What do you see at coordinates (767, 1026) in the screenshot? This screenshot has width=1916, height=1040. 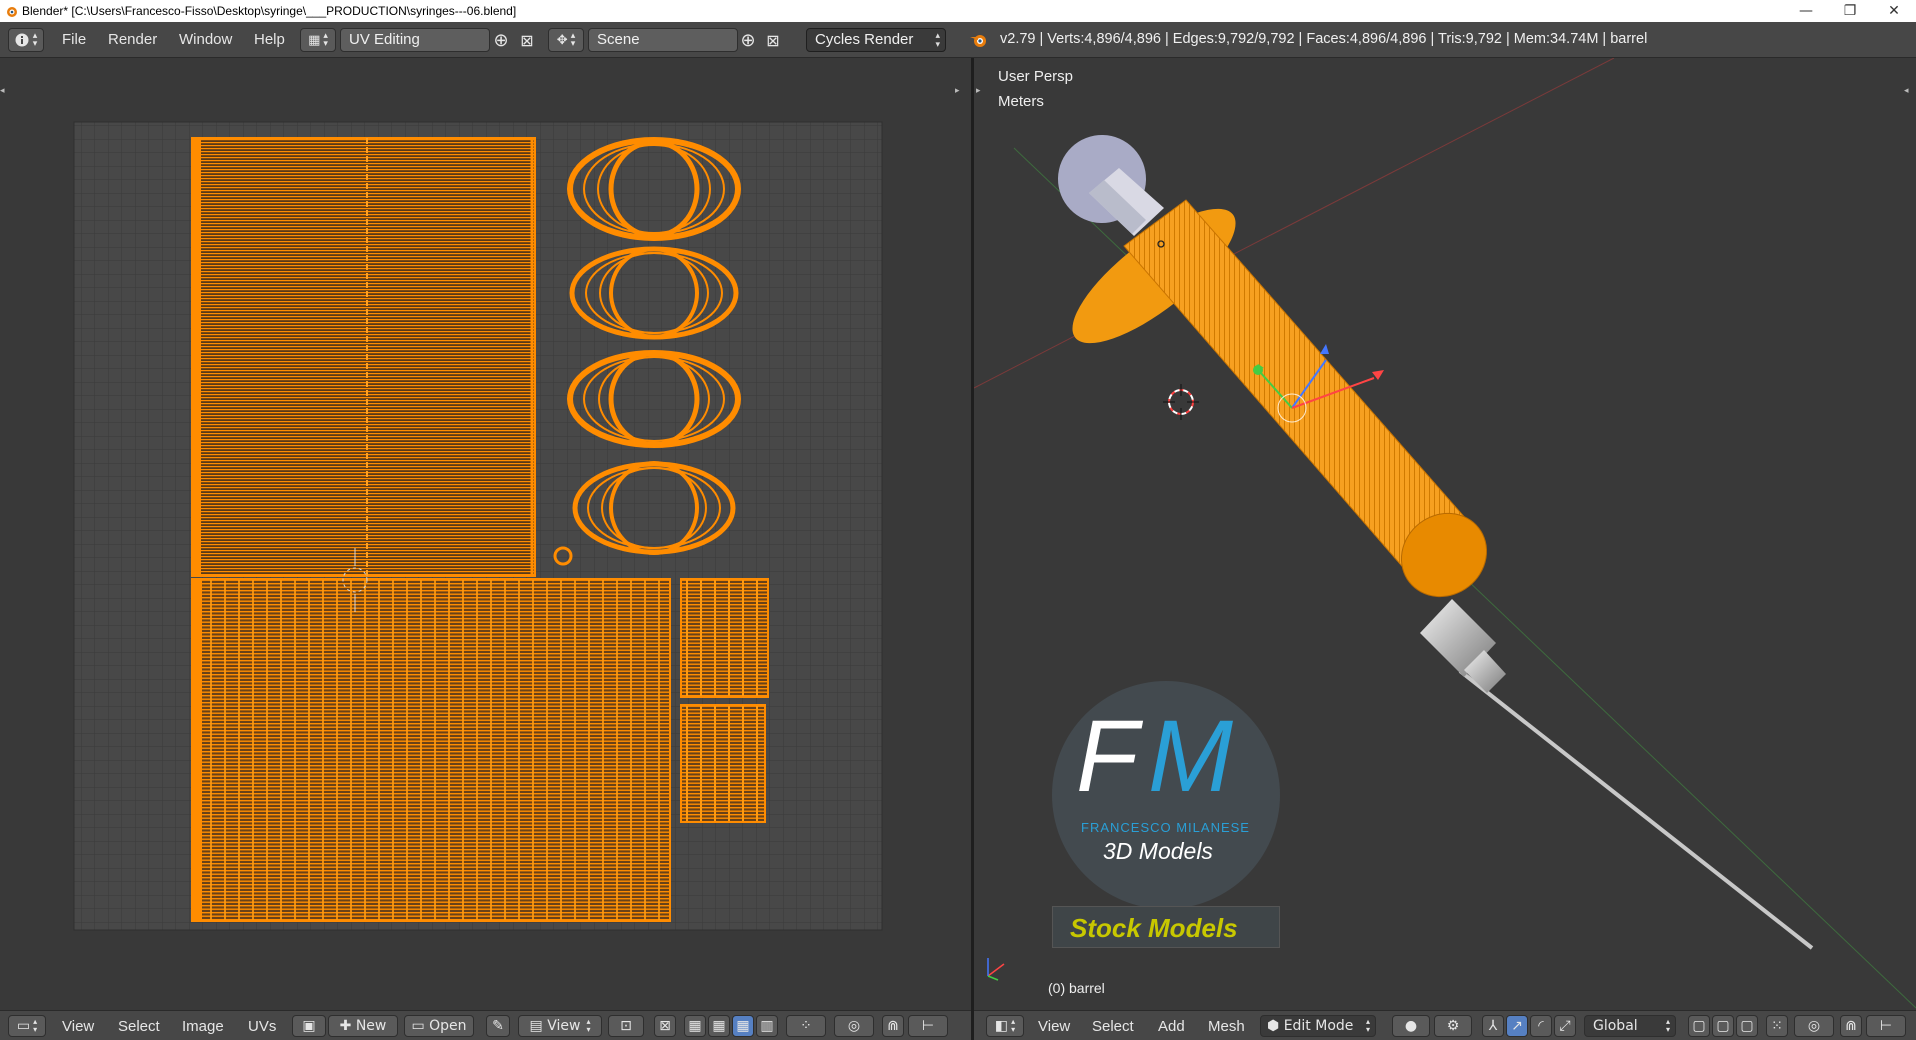 I see `select-island-button: ▥` at bounding box center [767, 1026].